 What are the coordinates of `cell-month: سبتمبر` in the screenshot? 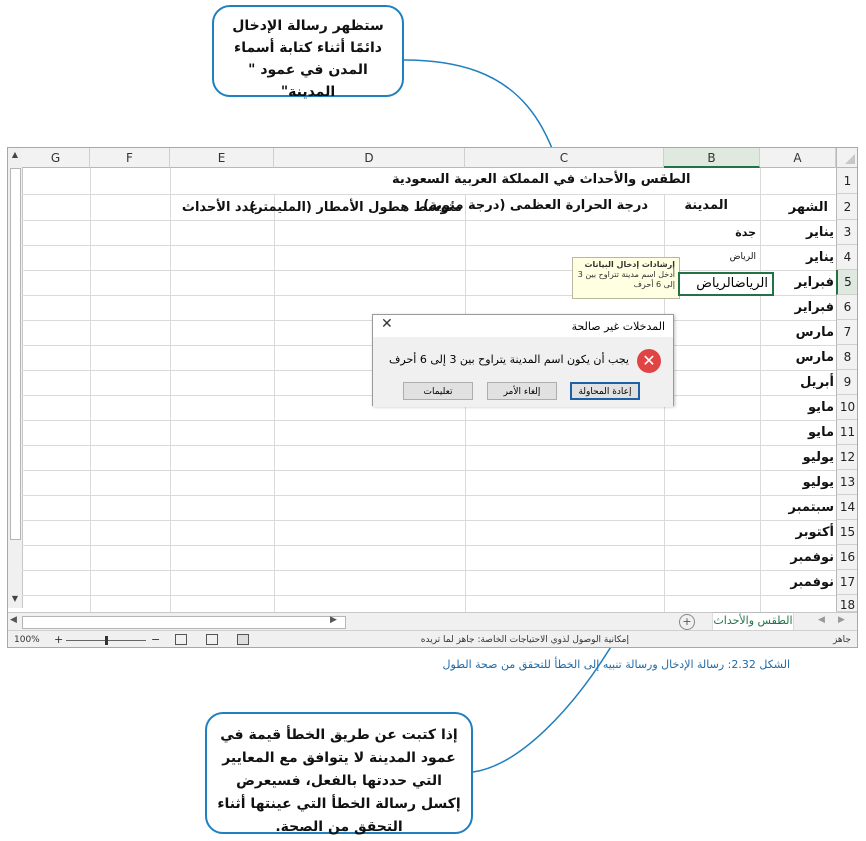 It's located at (811, 507).